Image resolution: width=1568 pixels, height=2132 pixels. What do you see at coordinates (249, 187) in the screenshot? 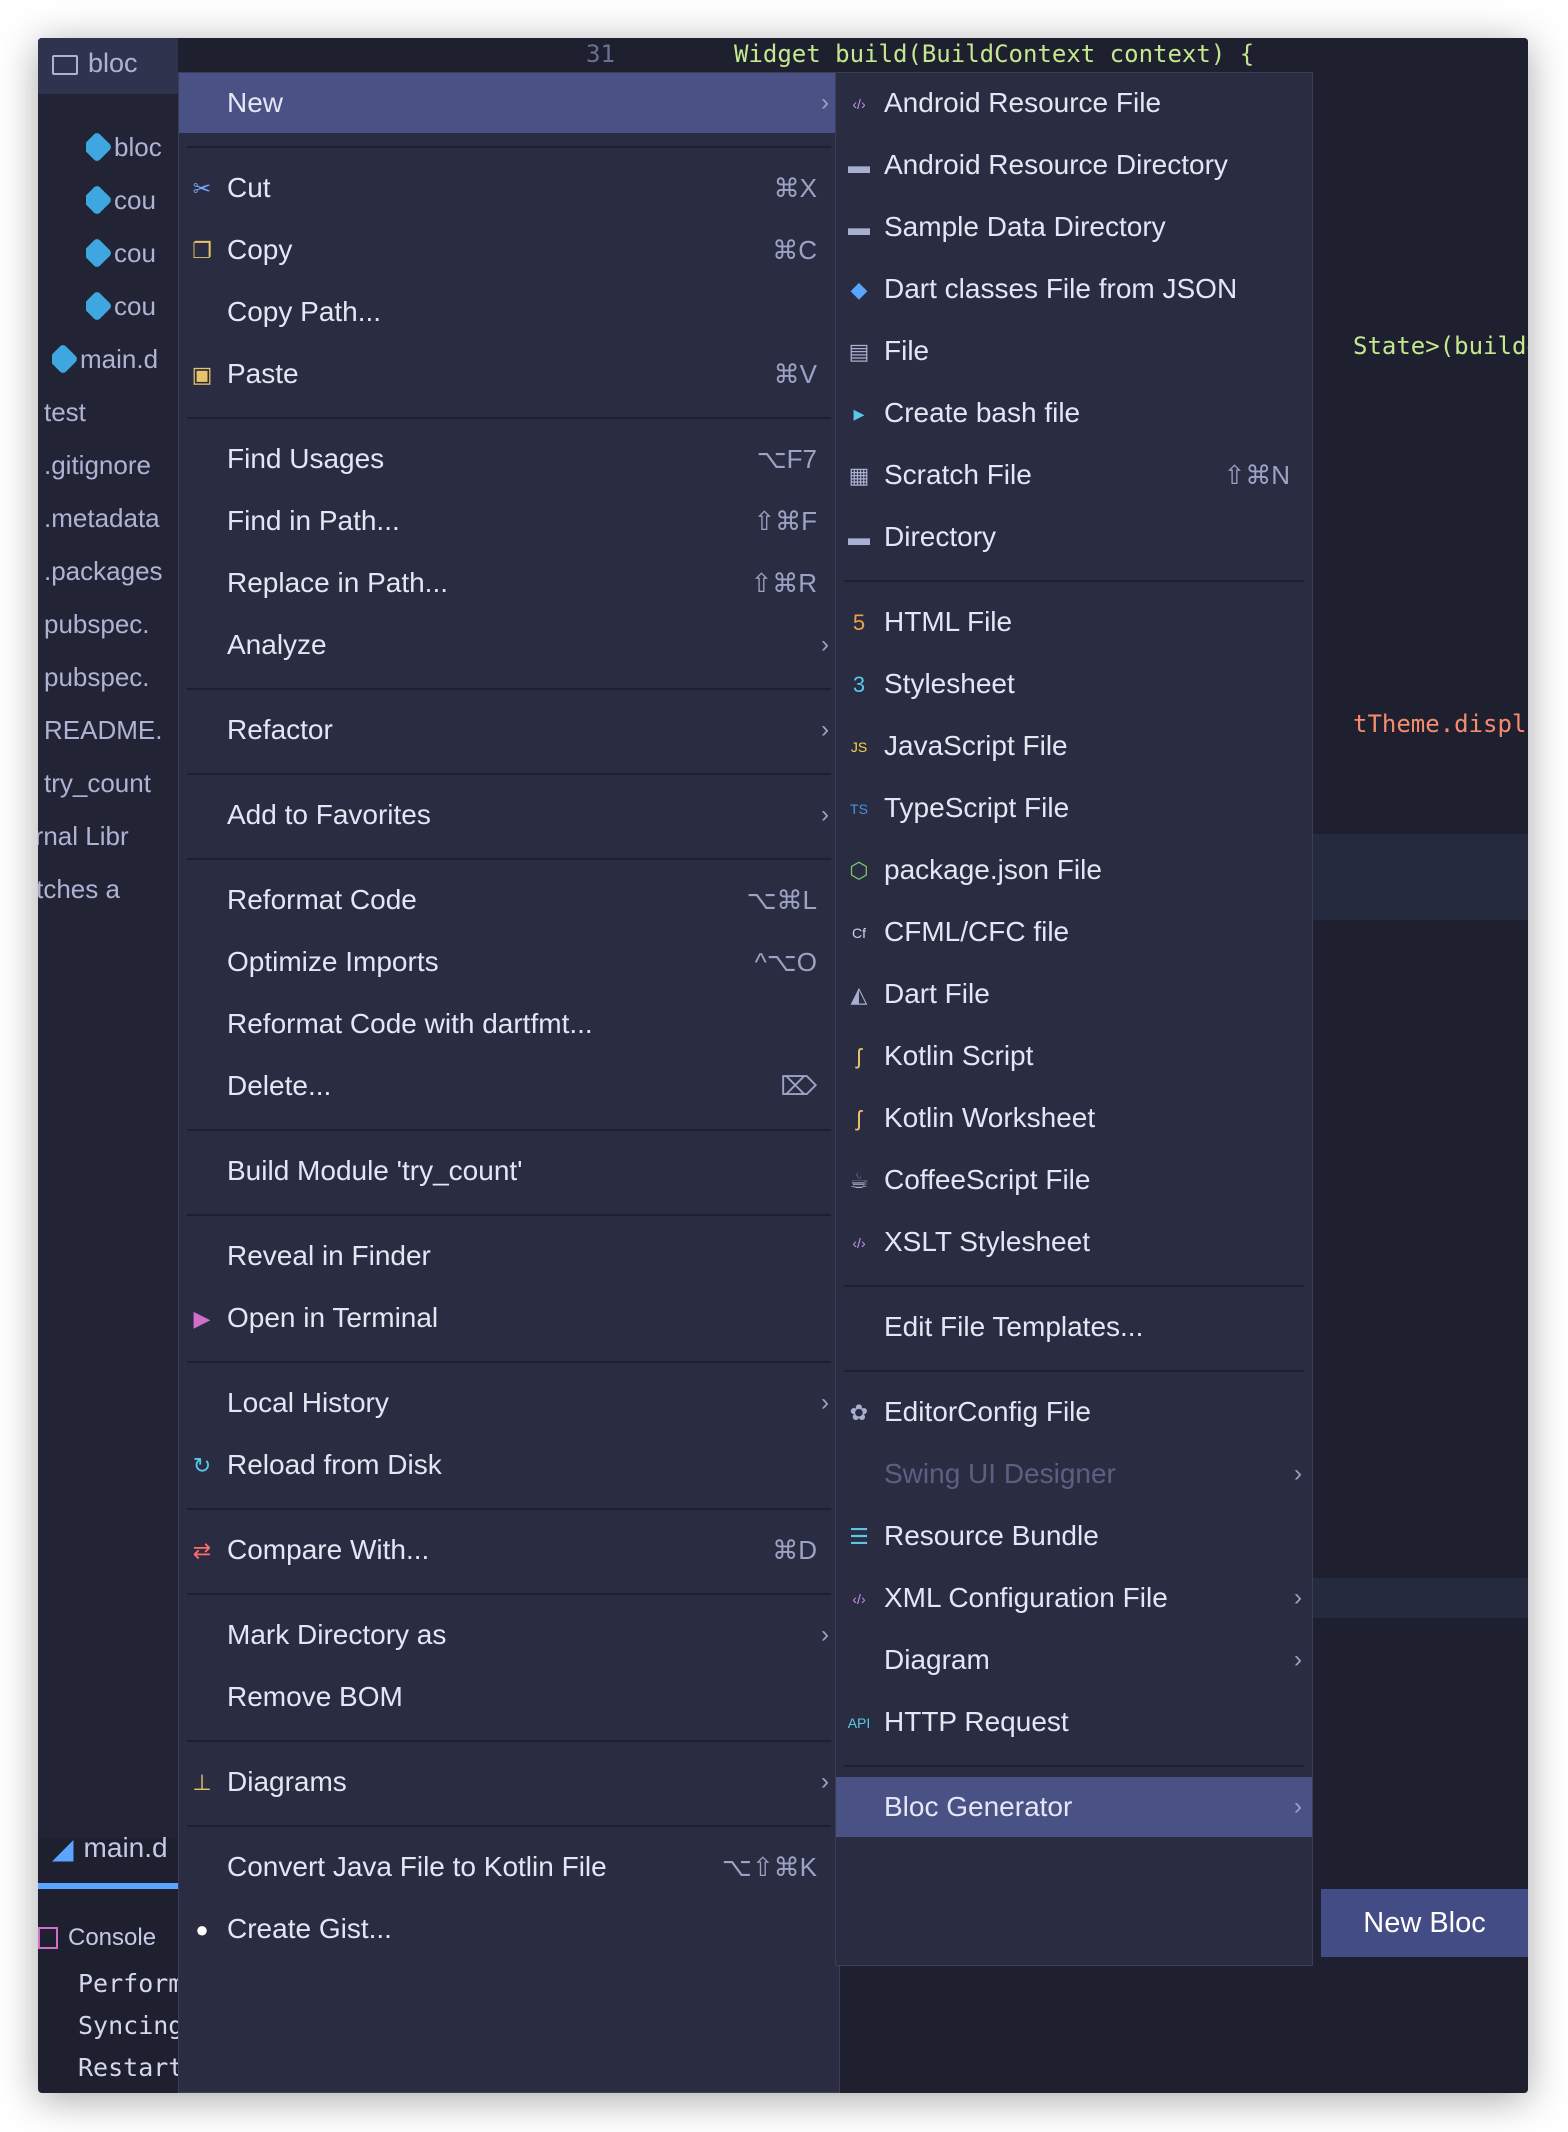
I see `menu-item-label: Cut` at bounding box center [249, 187].